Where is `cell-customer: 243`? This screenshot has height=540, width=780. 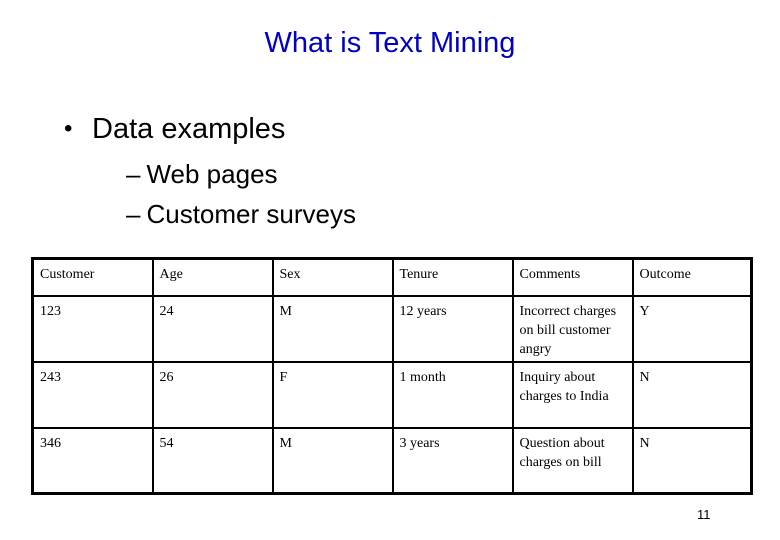 cell-customer: 243 is located at coordinates (92, 395).